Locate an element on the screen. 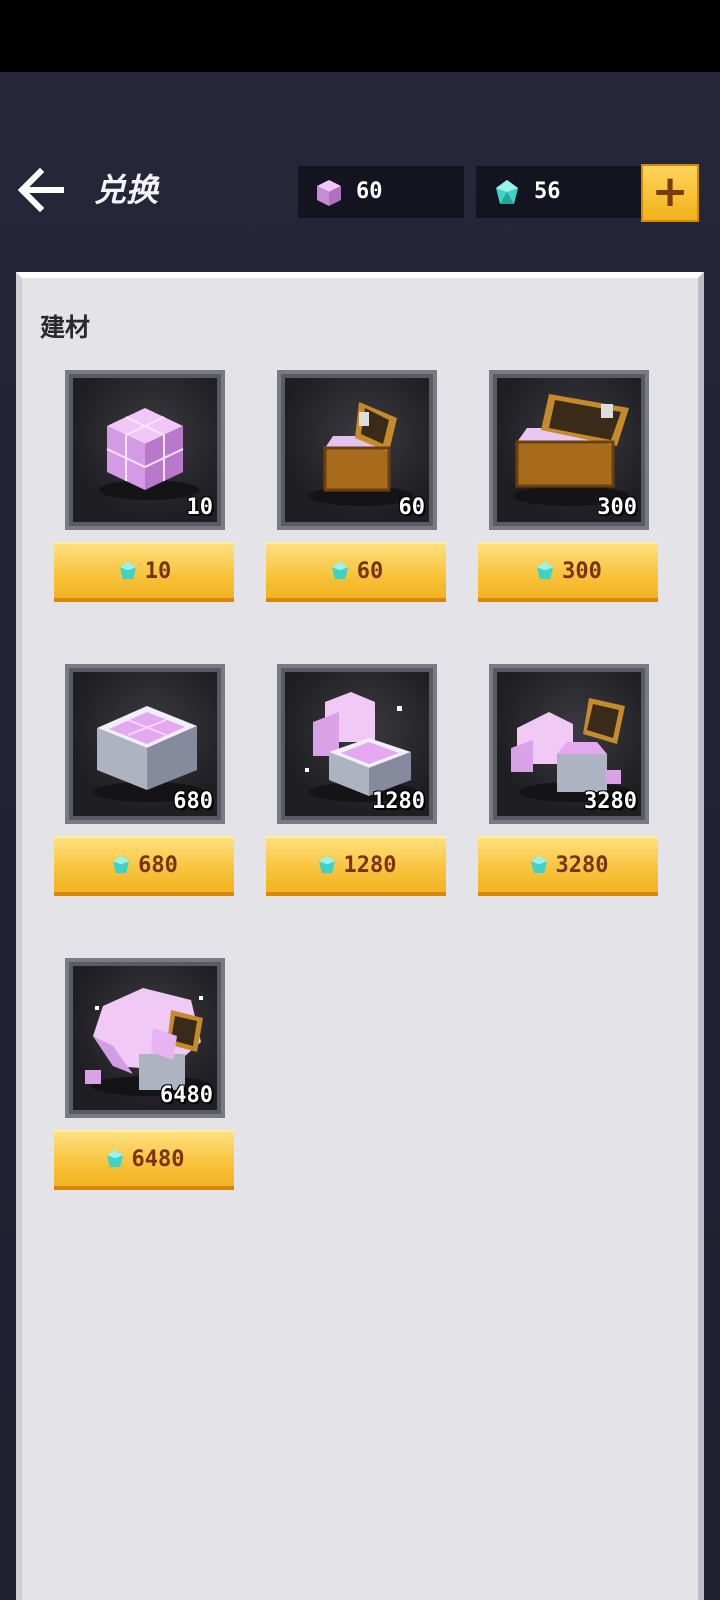 This screenshot has width=720, height=1600. item-quantity: 680 is located at coordinates (193, 801).